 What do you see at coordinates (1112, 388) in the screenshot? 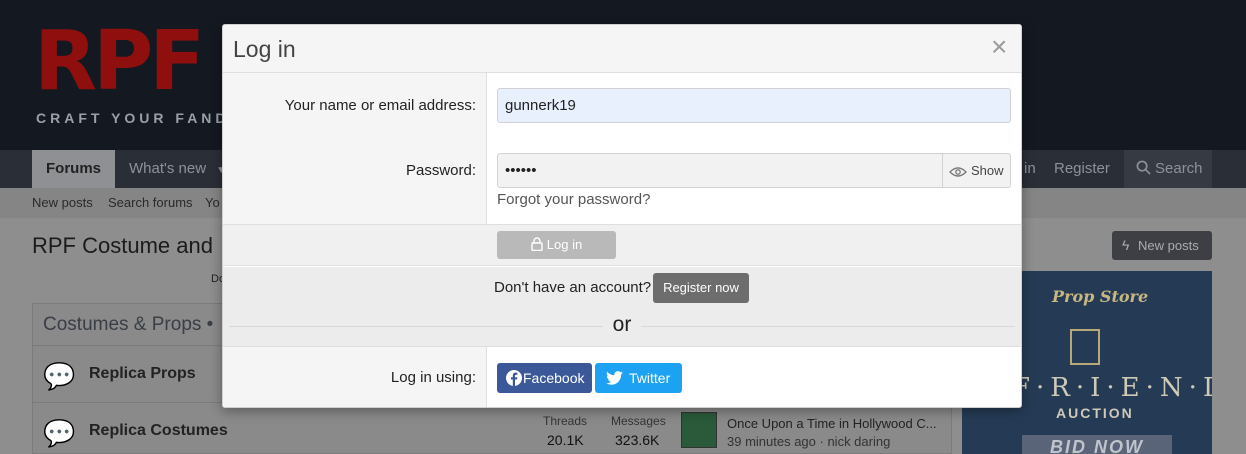
I see `ad-title: F·R·I·E·N·D·S` at bounding box center [1112, 388].